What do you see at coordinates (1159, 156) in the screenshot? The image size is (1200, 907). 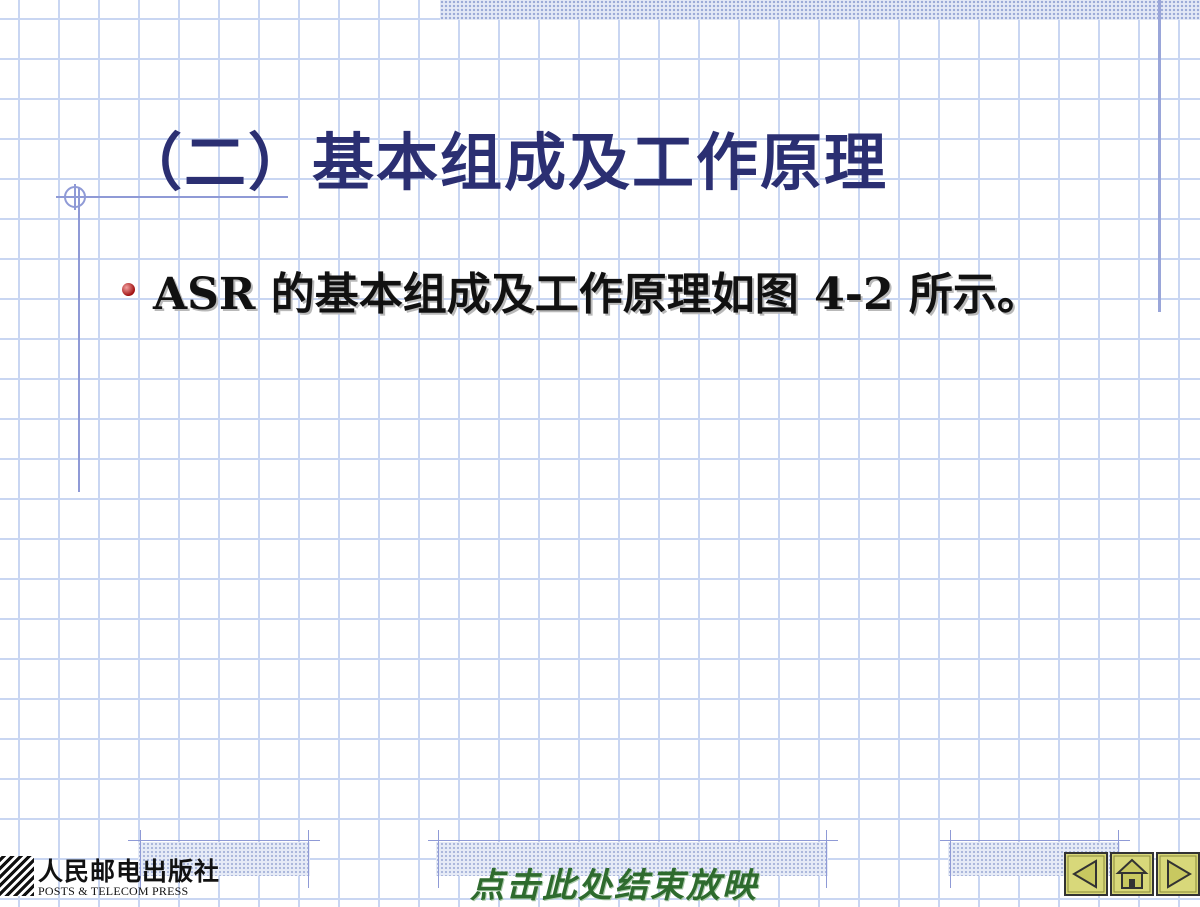 I see `right-accent-line` at bounding box center [1159, 156].